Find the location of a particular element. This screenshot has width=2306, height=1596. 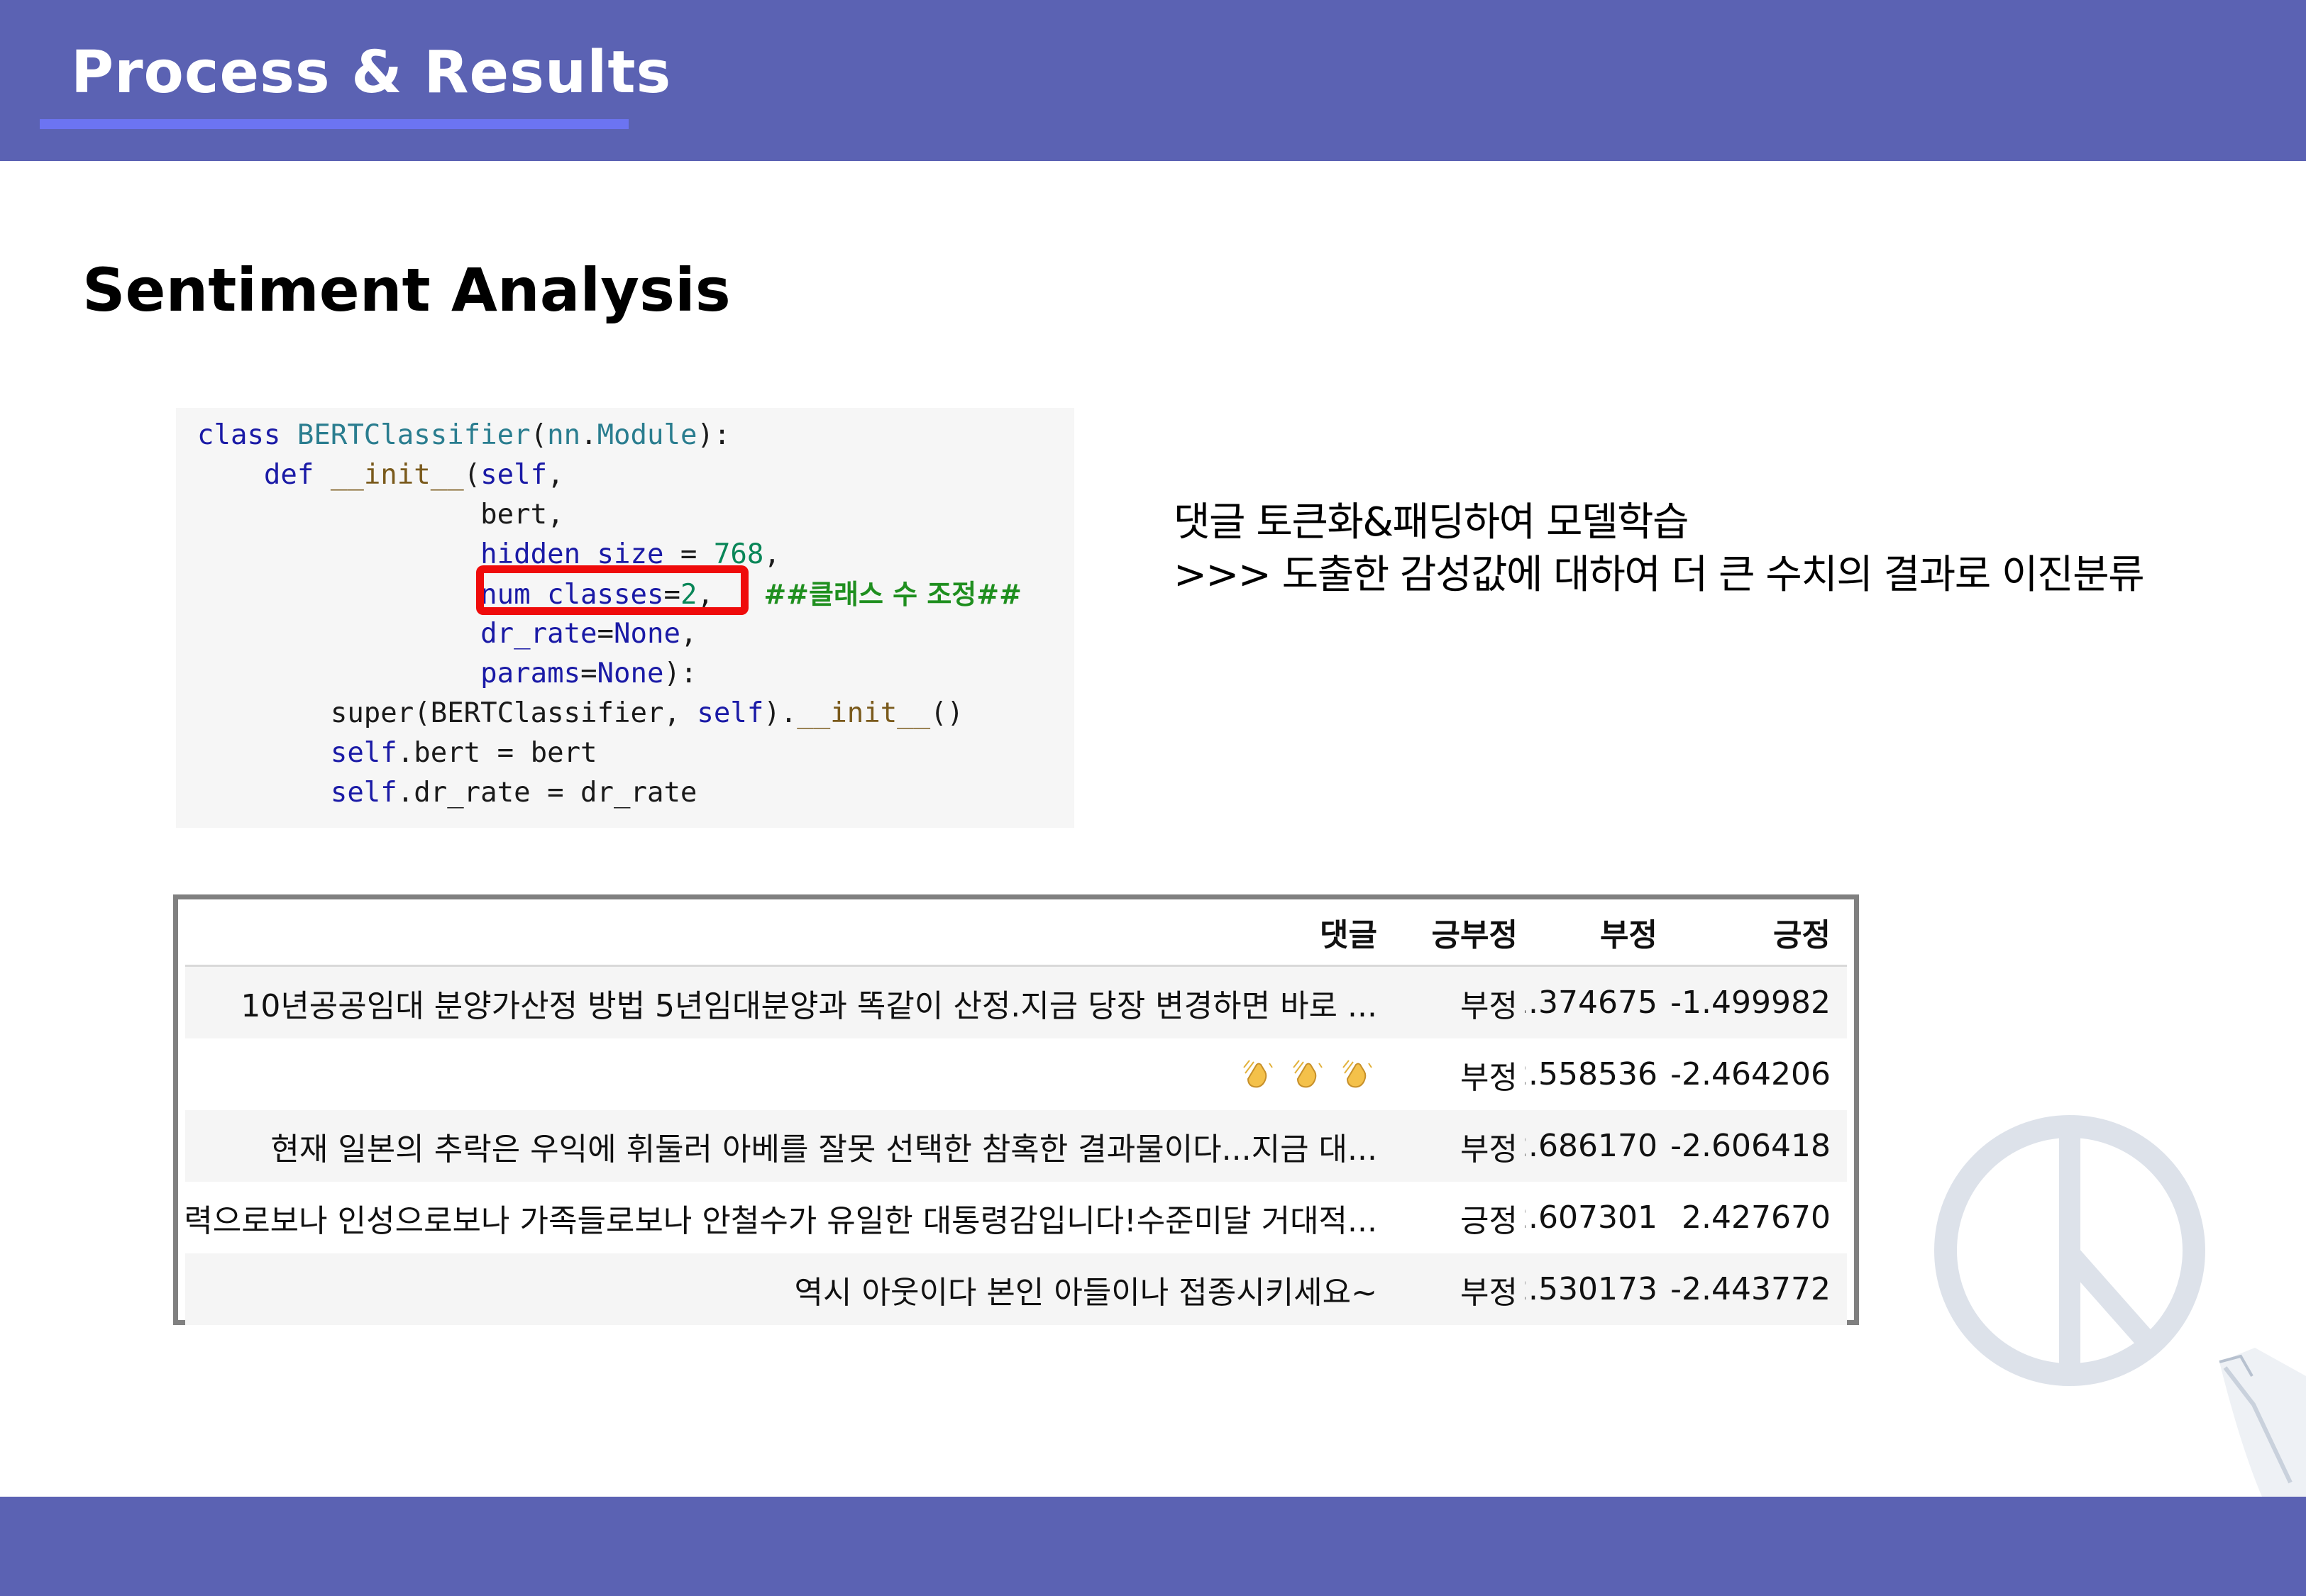

highlight-box is located at coordinates (612, 590).